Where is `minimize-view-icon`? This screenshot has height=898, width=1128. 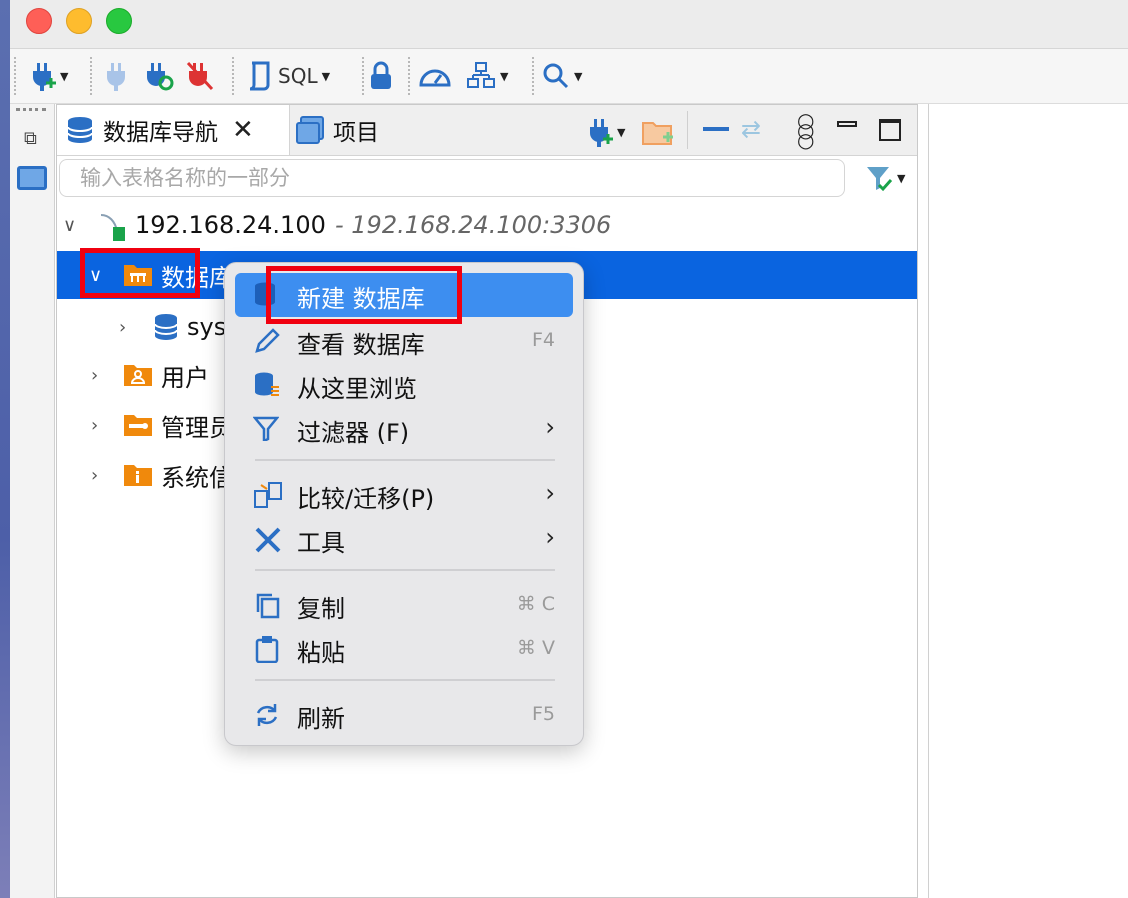
minimize-view-icon is located at coordinates (847, 124).